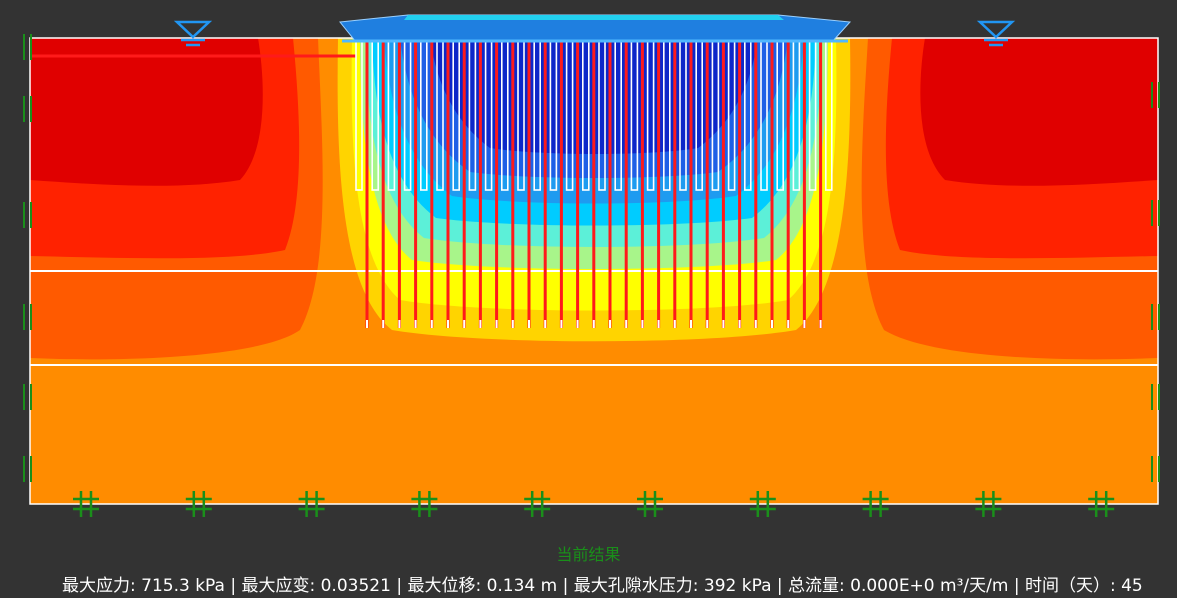 The image size is (1177, 598). I want to click on contour-left-inner, so click(146, 112).